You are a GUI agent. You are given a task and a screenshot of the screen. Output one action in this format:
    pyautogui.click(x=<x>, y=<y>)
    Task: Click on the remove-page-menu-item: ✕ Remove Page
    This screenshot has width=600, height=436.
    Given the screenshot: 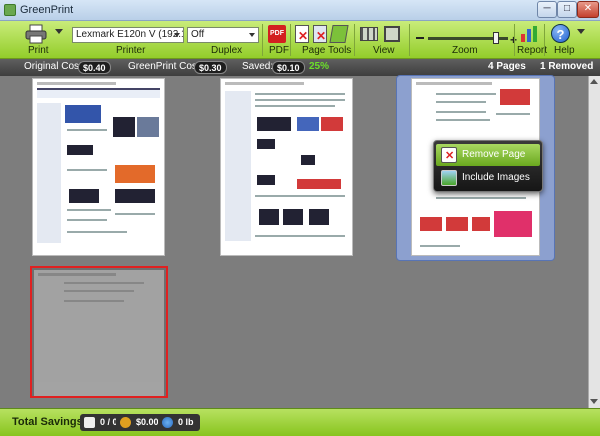 What is the action you would take?
    pyautogui.click(x=488, y=155)
    